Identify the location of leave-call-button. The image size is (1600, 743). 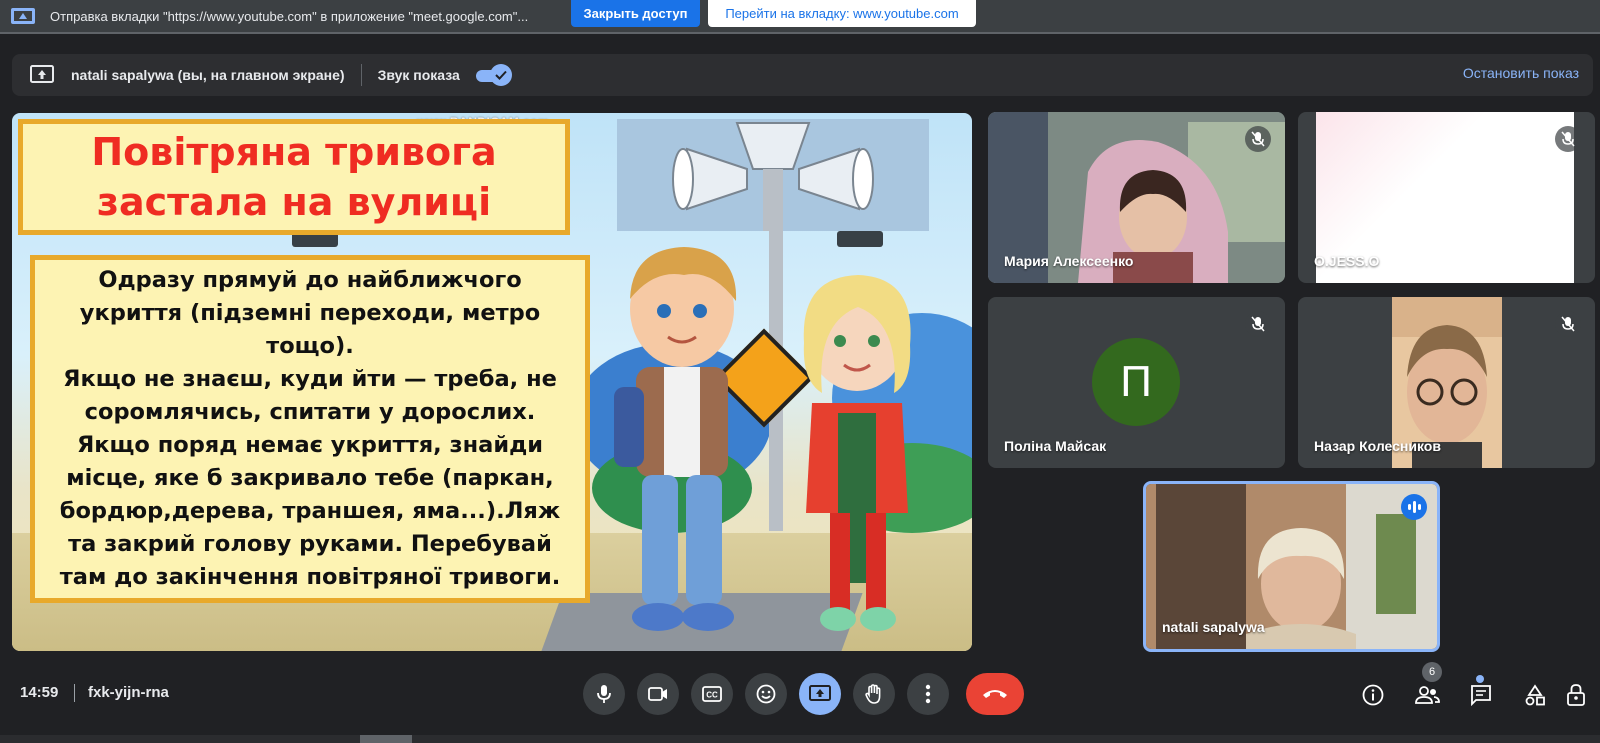
(995, 694).